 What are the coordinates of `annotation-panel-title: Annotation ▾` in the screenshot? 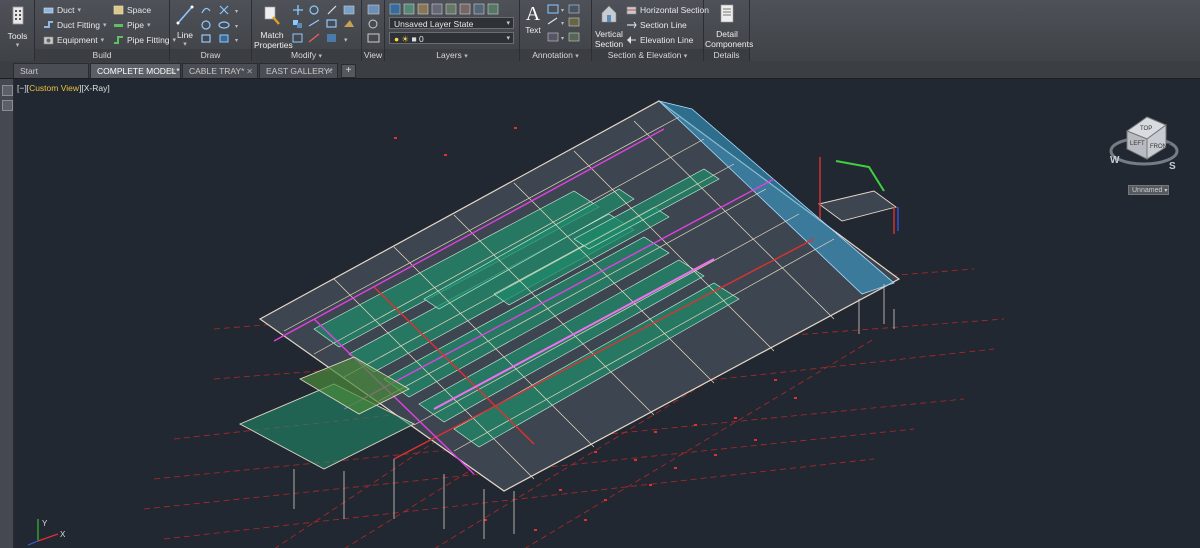 It's located at (555, 55).